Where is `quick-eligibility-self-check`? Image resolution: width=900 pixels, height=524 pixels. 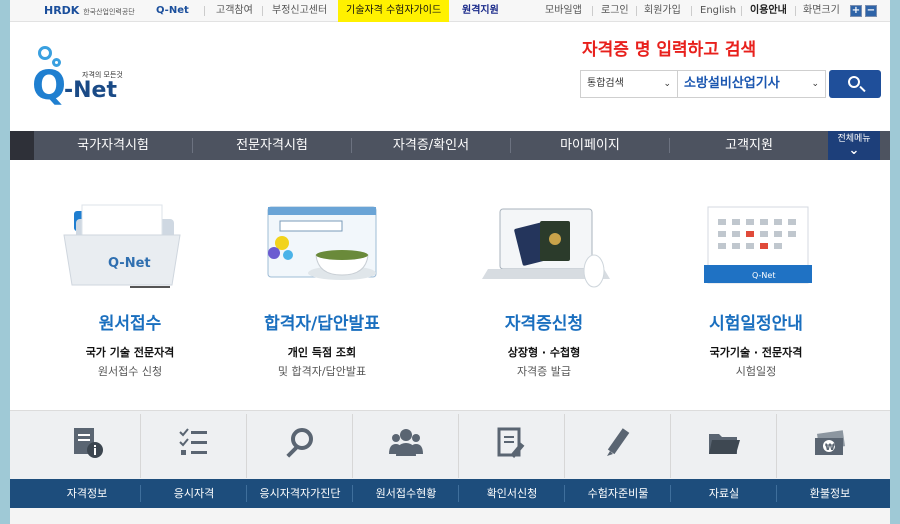
quick-eligibility-self-check is located at coordinates (300, 446).